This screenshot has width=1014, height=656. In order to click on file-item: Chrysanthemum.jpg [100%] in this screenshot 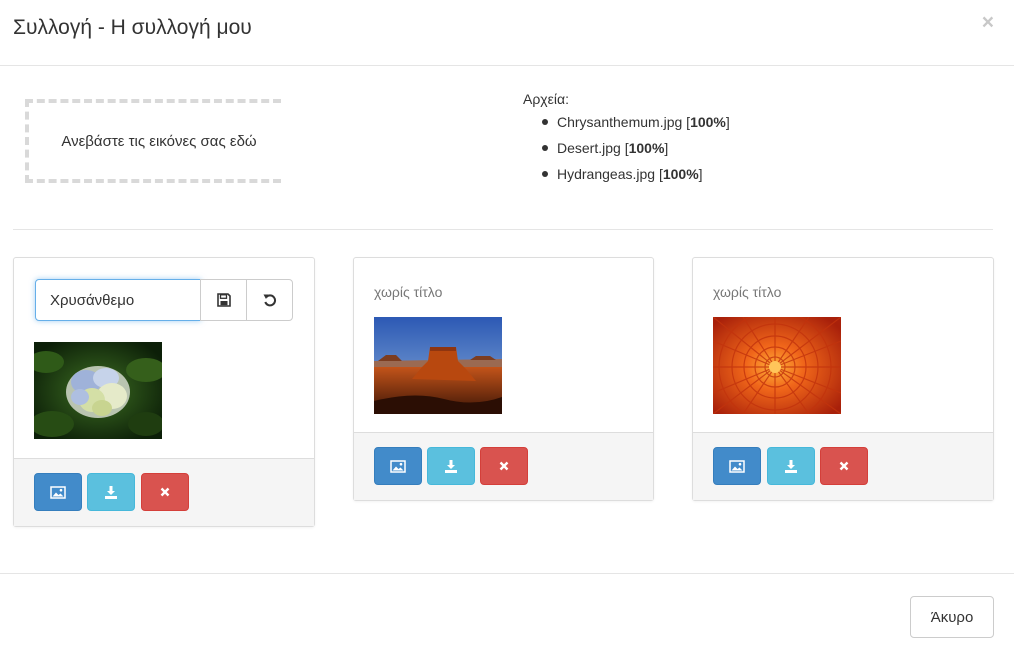, I will do `click(636, 124)`.